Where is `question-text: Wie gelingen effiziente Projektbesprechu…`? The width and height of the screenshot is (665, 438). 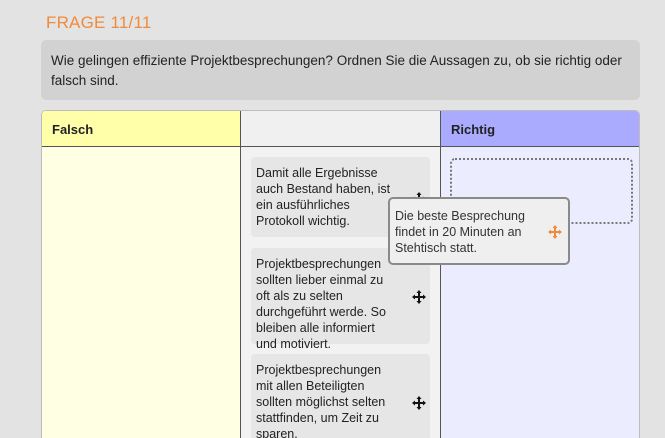
question-text: Wie gelingen effiziente Projektbesprechu… is located at coordinates (340, 70).